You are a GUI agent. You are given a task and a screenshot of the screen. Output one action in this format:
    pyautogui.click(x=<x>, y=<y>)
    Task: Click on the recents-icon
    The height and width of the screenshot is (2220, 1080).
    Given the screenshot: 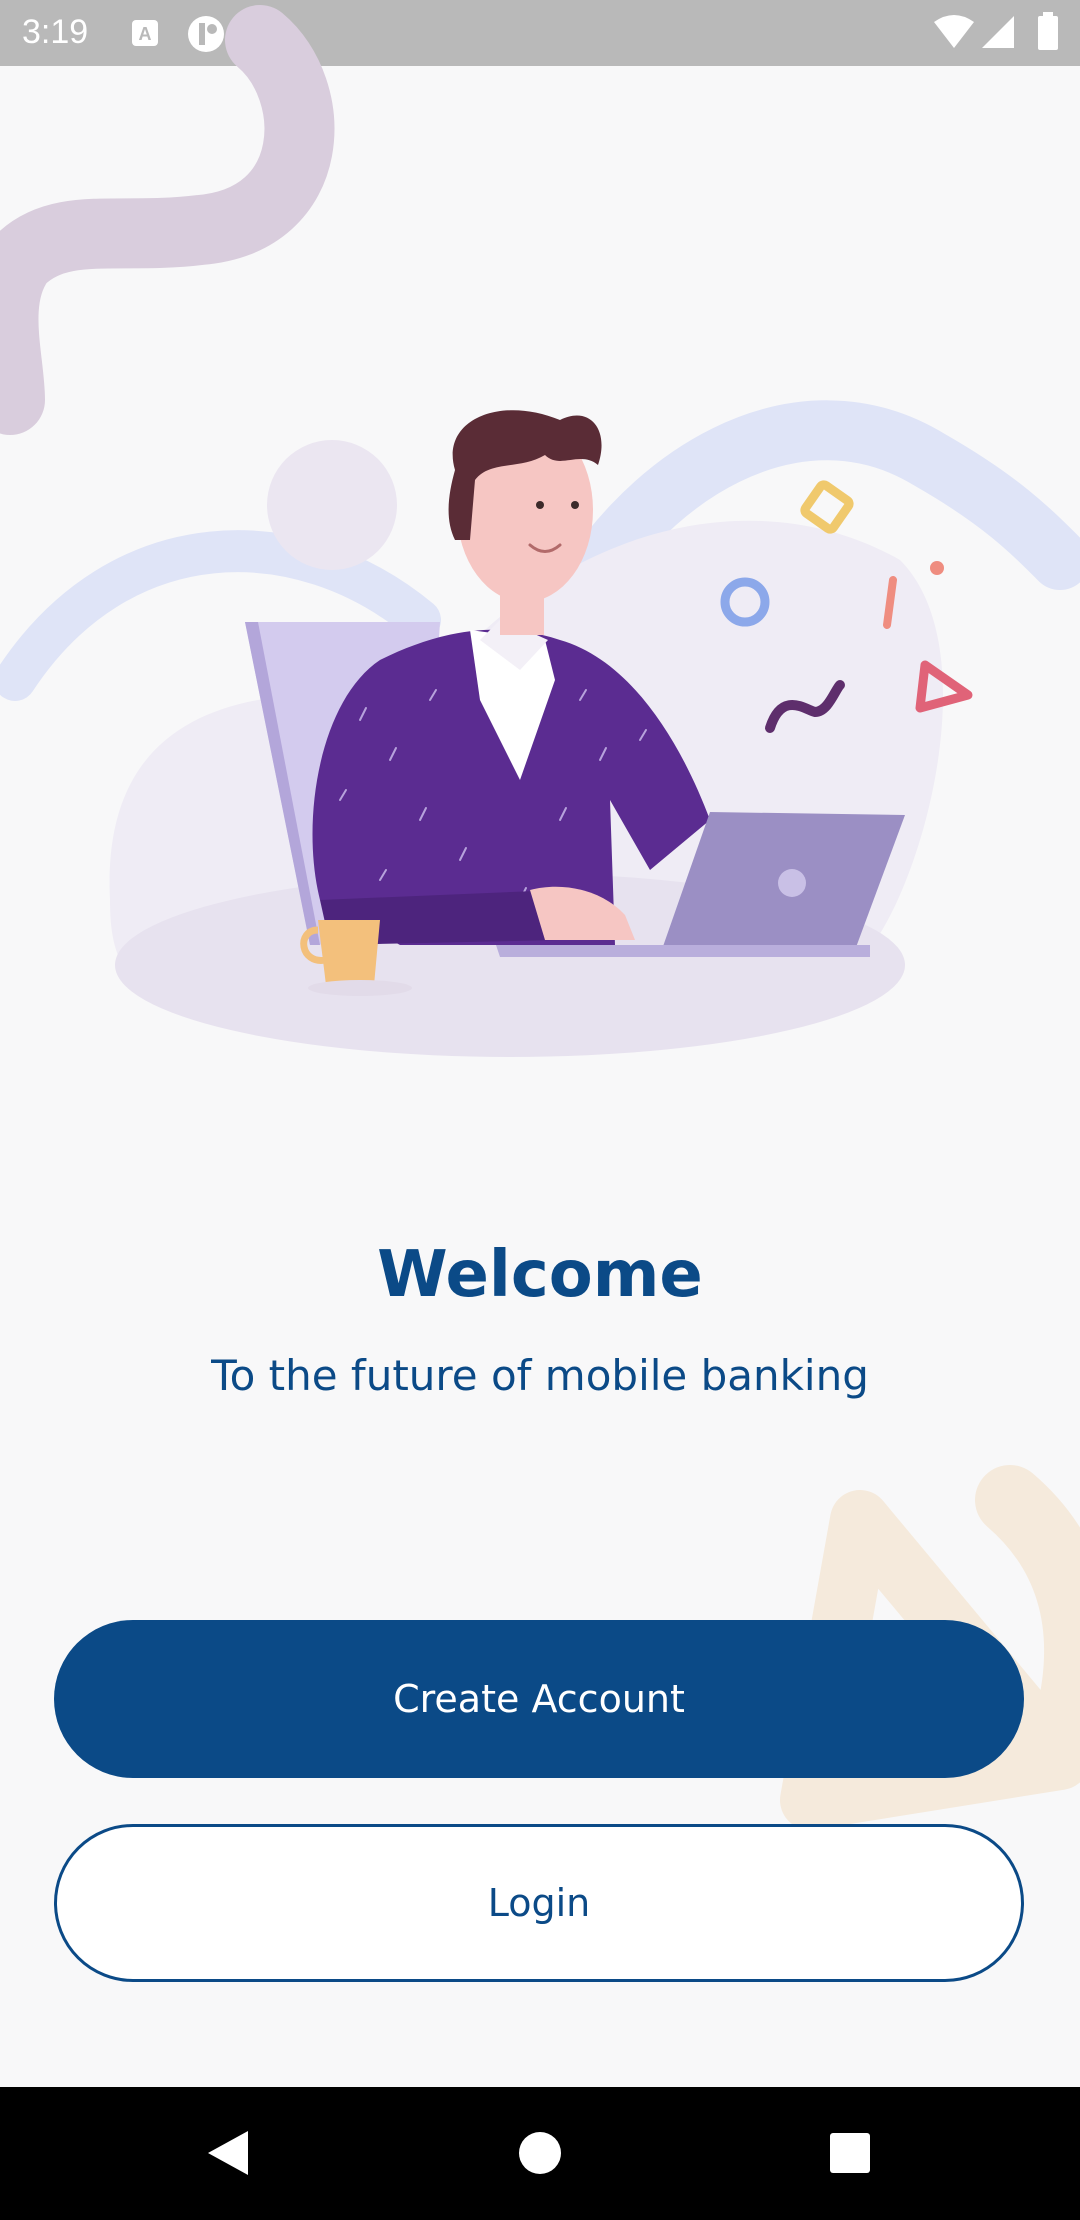 What is the action you would take?
    pyautogui.click(x=850, y=2153)
    